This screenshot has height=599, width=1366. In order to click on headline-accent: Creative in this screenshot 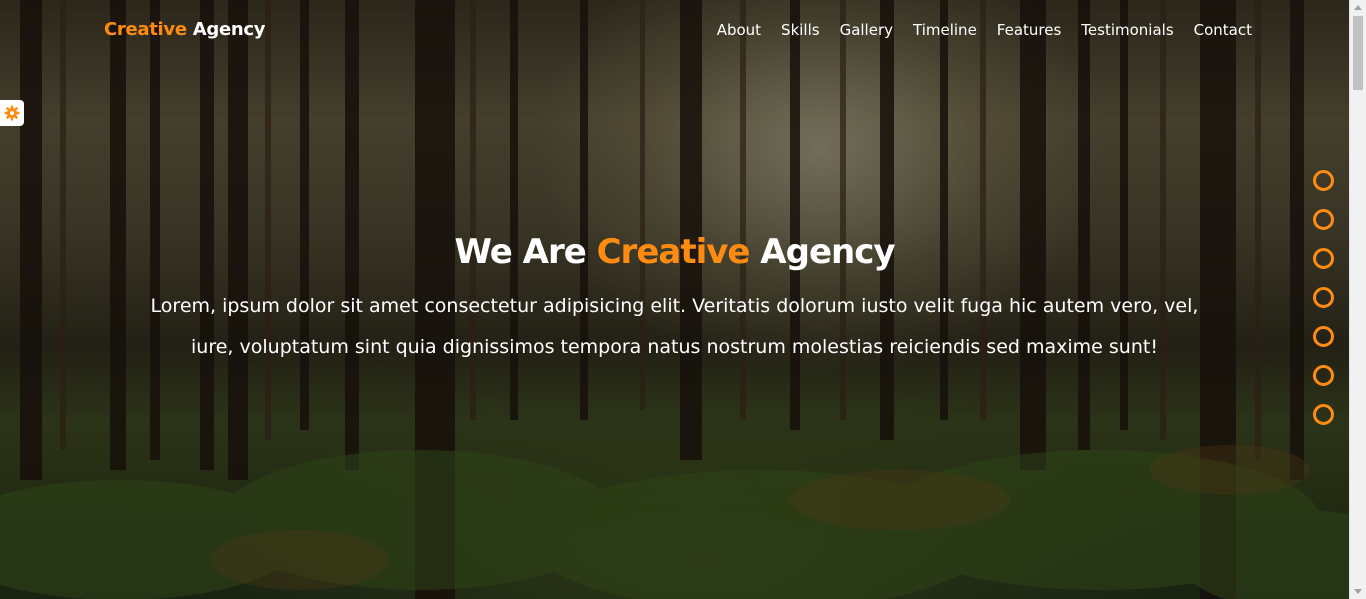, I will do `click(673, 252)`.